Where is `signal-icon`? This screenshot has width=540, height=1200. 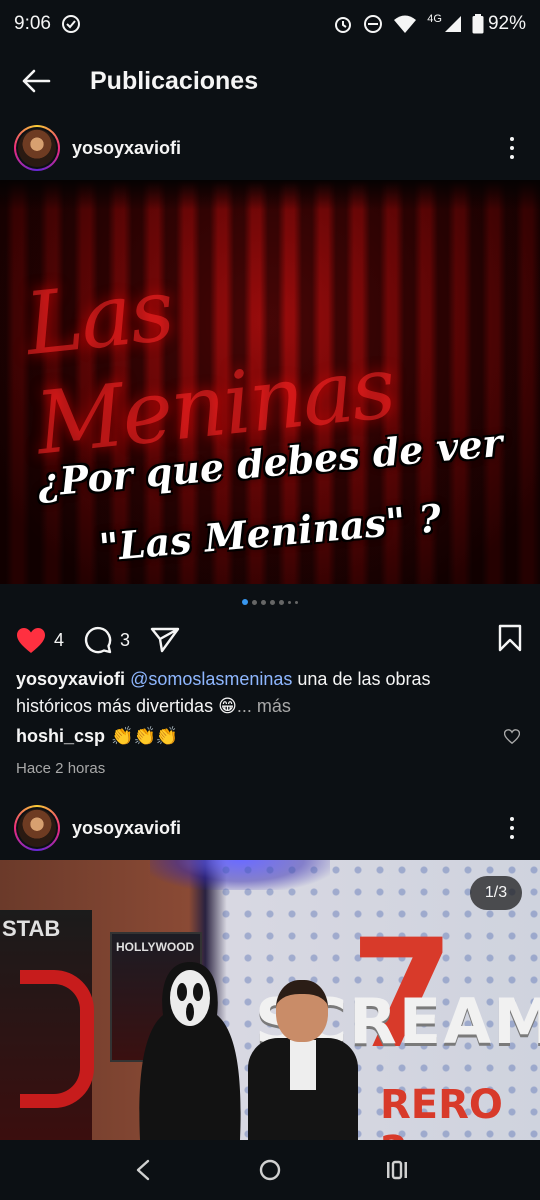
signal-icon is located at coordinates (453, 24).